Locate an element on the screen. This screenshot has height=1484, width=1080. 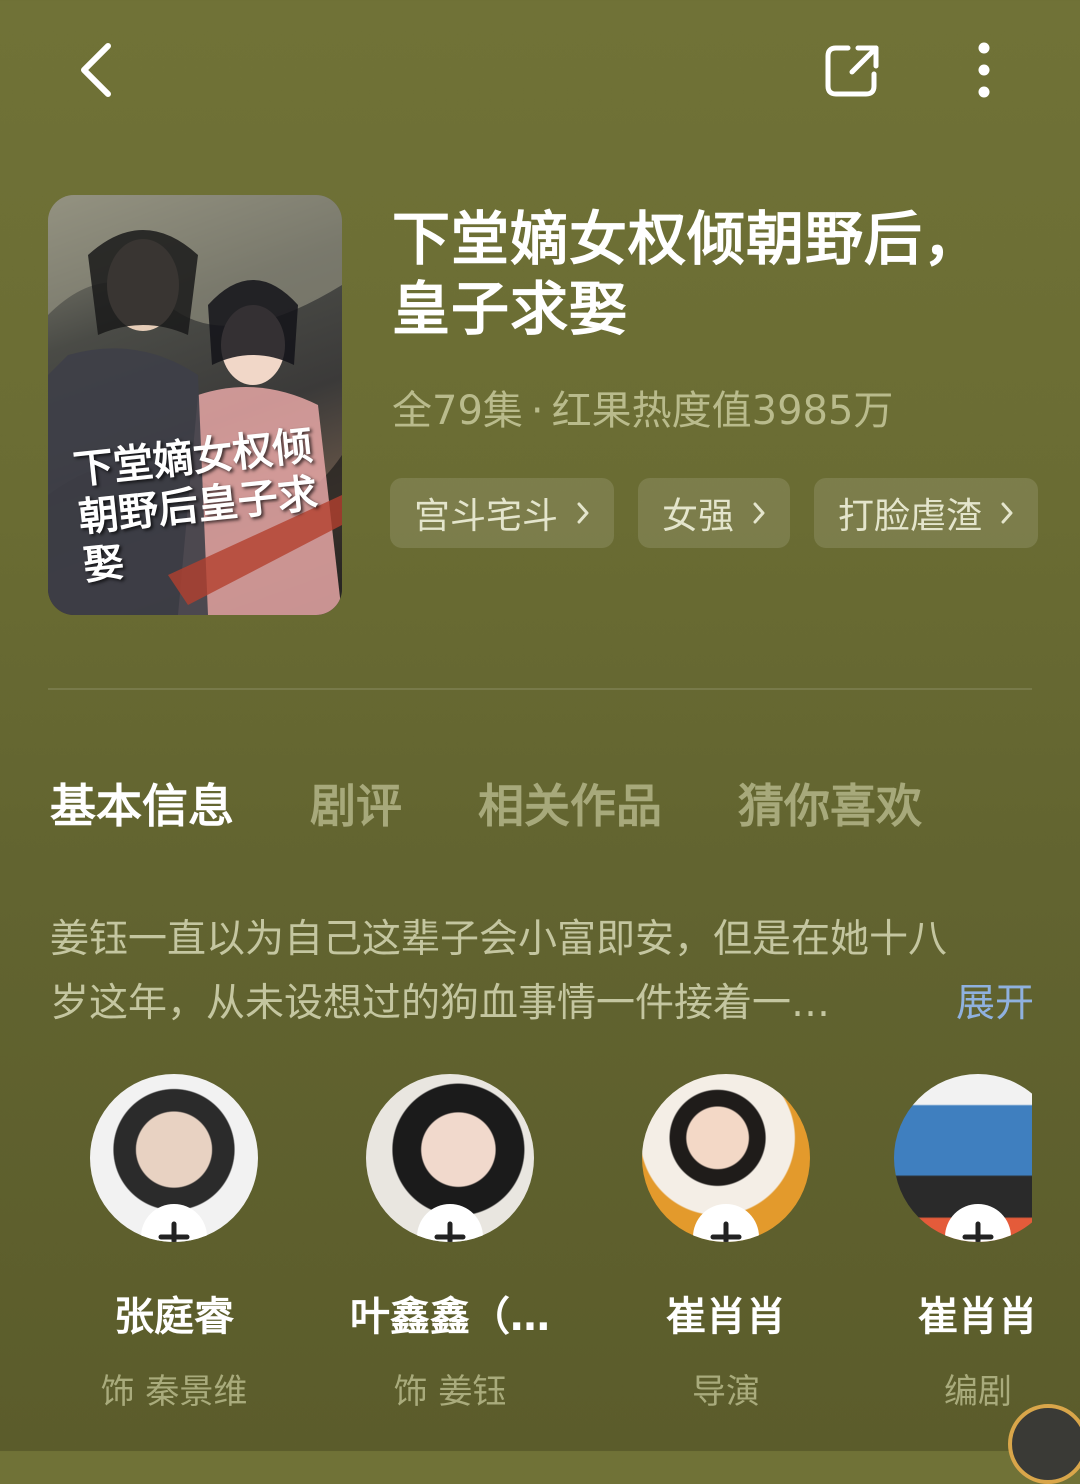
back-button is located at coordinates (100, 70).